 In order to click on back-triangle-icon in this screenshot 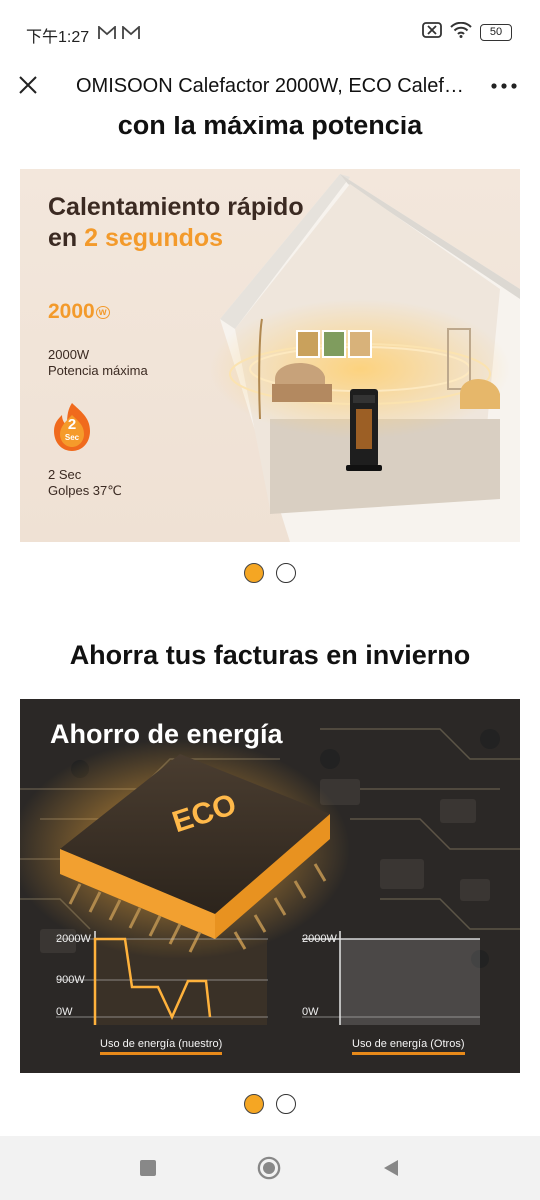, I will do `click(391, 1168)`.